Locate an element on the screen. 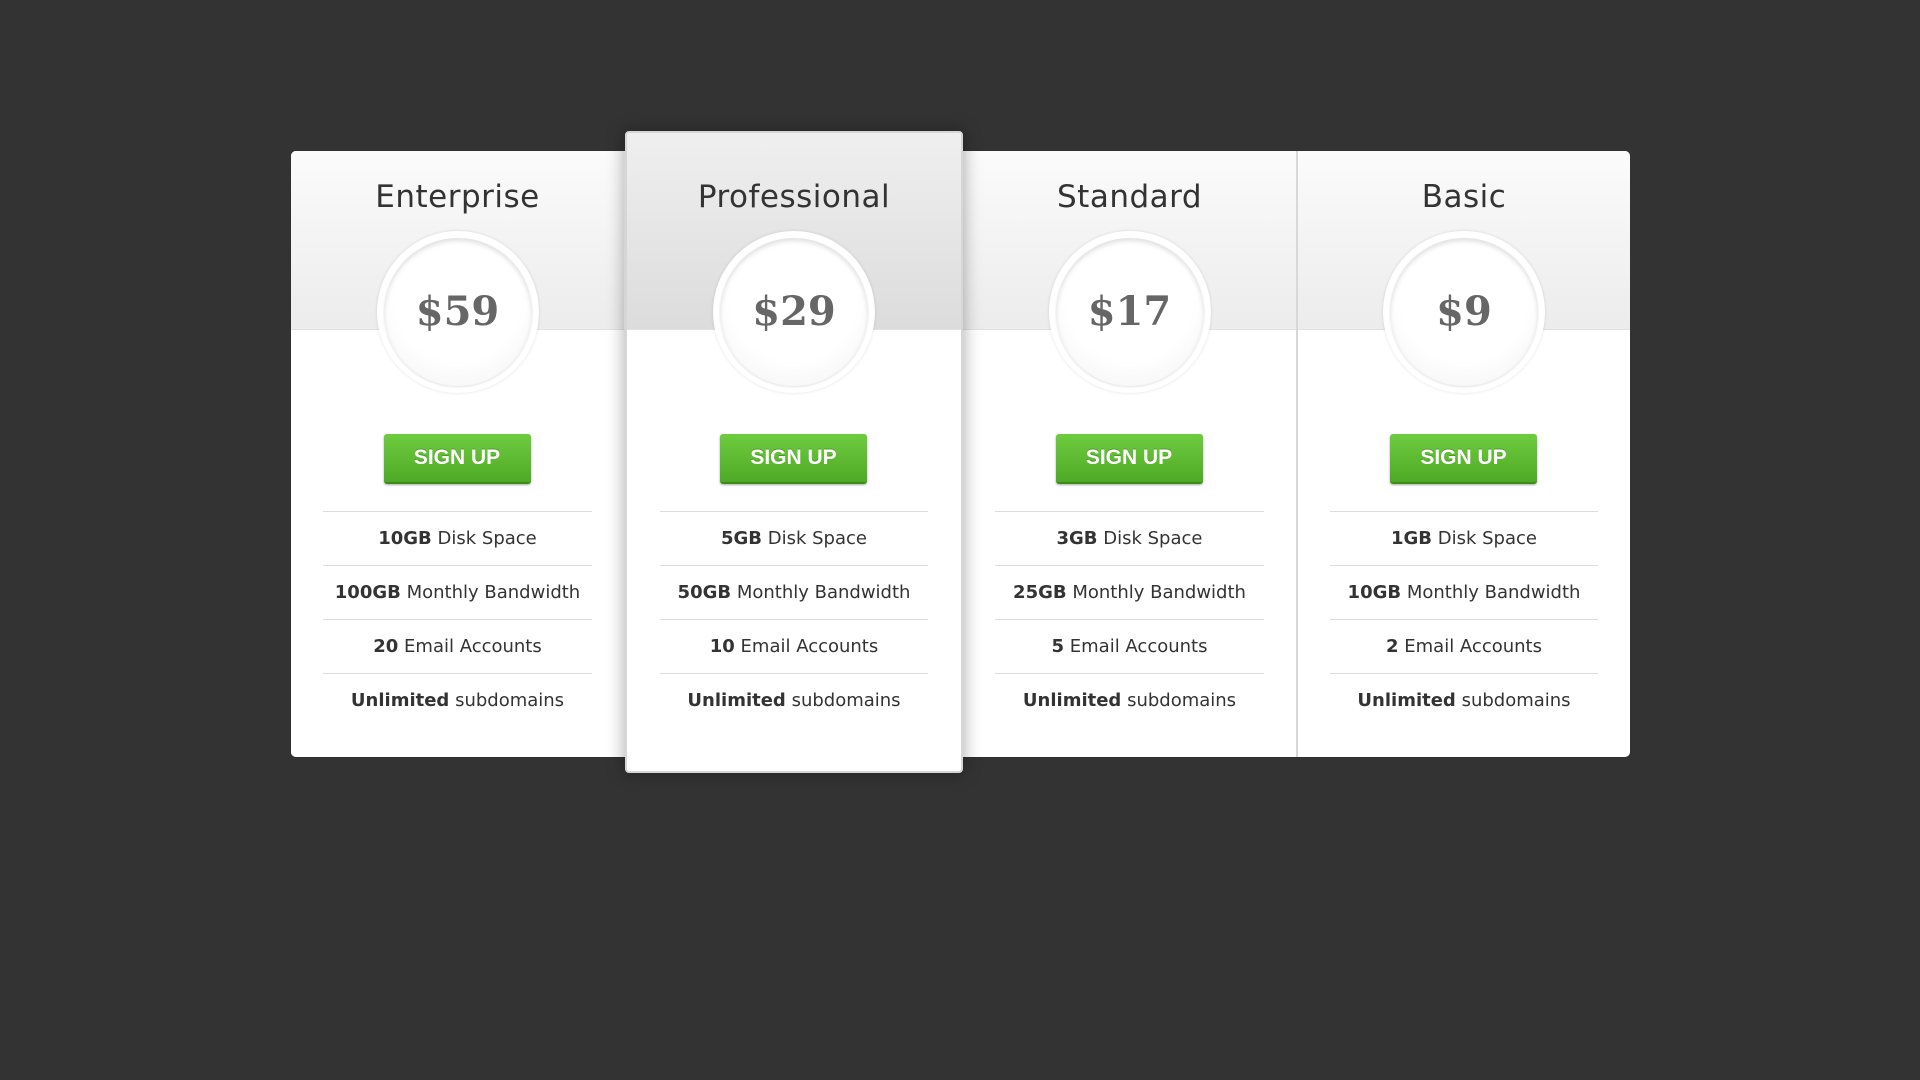 Image resolution: width=1920 pixels, height=1080 pixels. feature-value: 5 is located at coordinates (1058, 646).